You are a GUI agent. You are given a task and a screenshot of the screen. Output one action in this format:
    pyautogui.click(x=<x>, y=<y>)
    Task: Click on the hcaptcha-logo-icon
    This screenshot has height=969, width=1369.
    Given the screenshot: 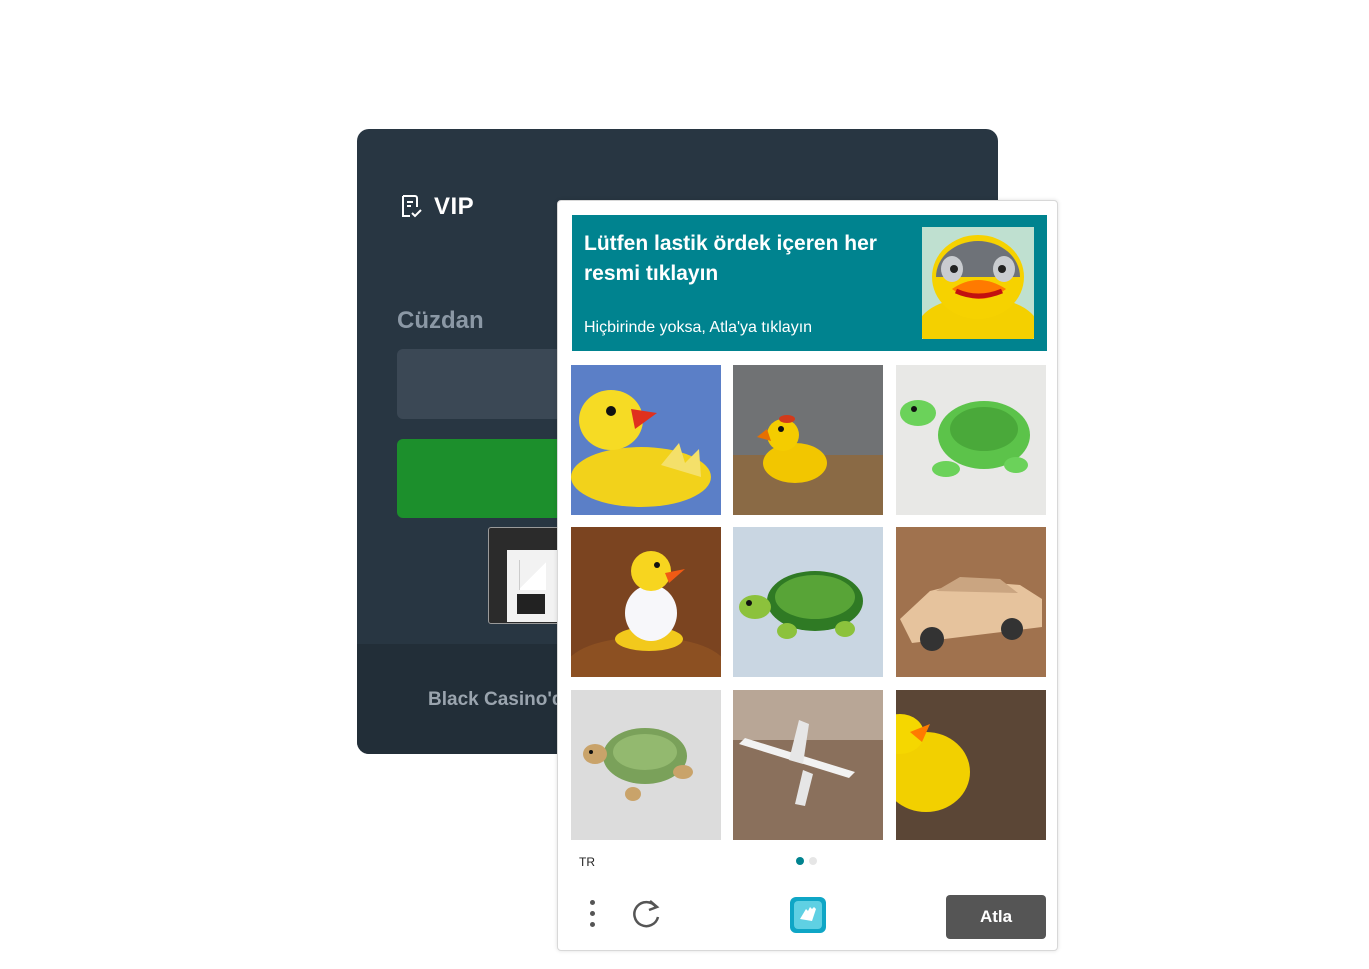 What is the action you would take?
    pyautogui.click(x=808, y=915)
    